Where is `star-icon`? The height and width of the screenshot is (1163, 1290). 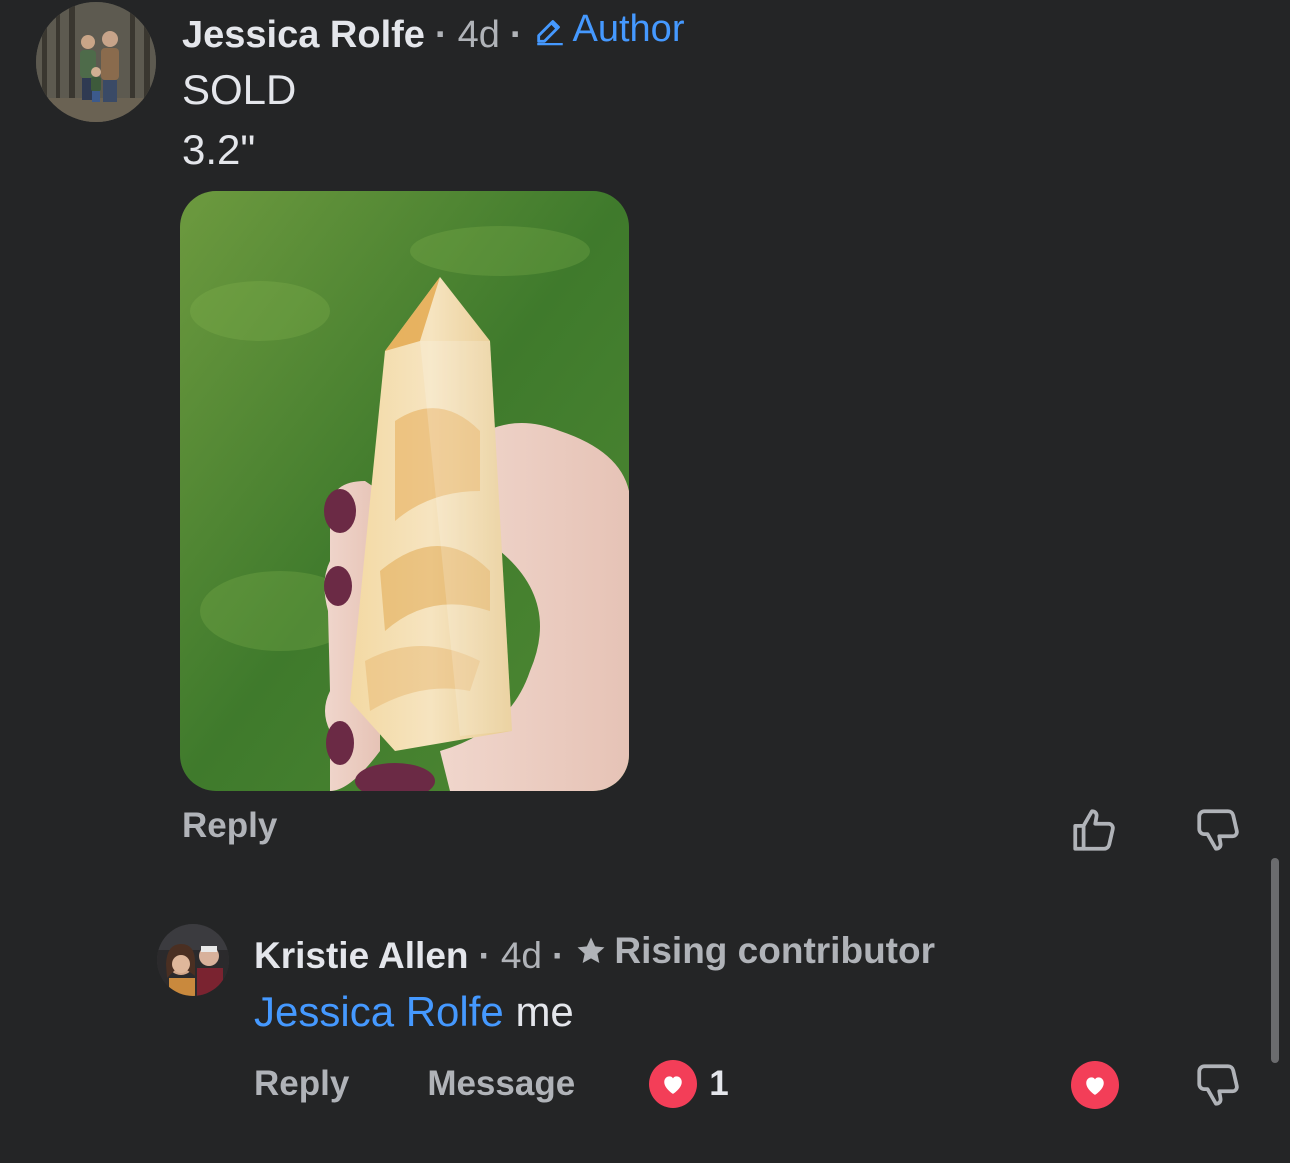
star-icon is located at coordinates (591, 950).